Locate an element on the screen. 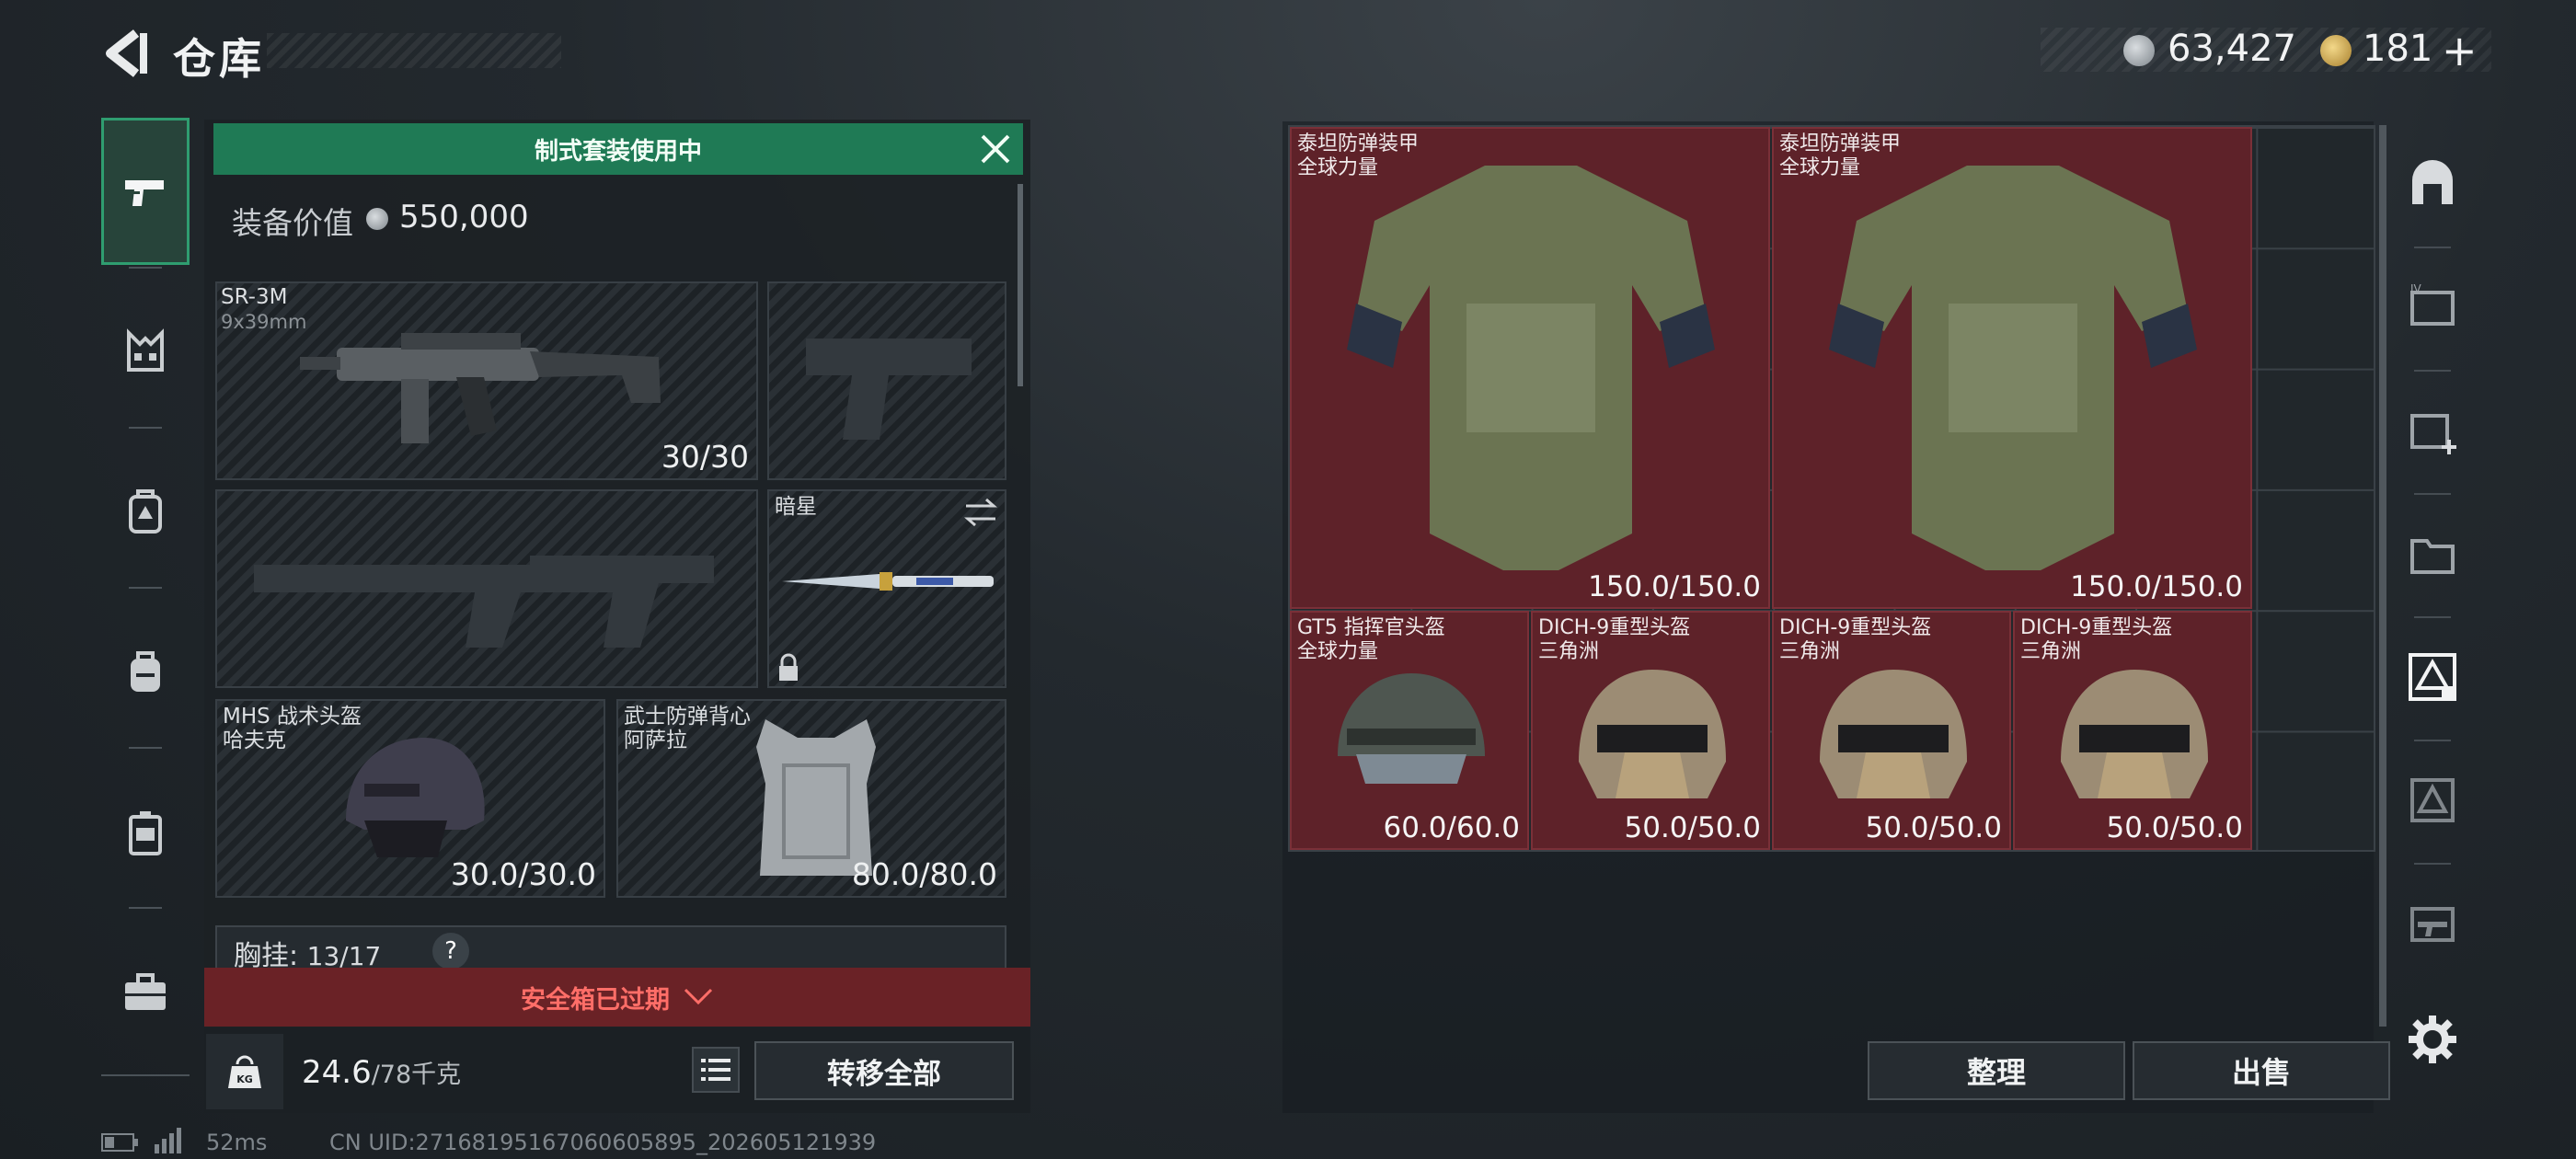 The width and height of the screenshot is (2576, 1159). rifle-silhouette-icon is located at coordinates (484, 602).